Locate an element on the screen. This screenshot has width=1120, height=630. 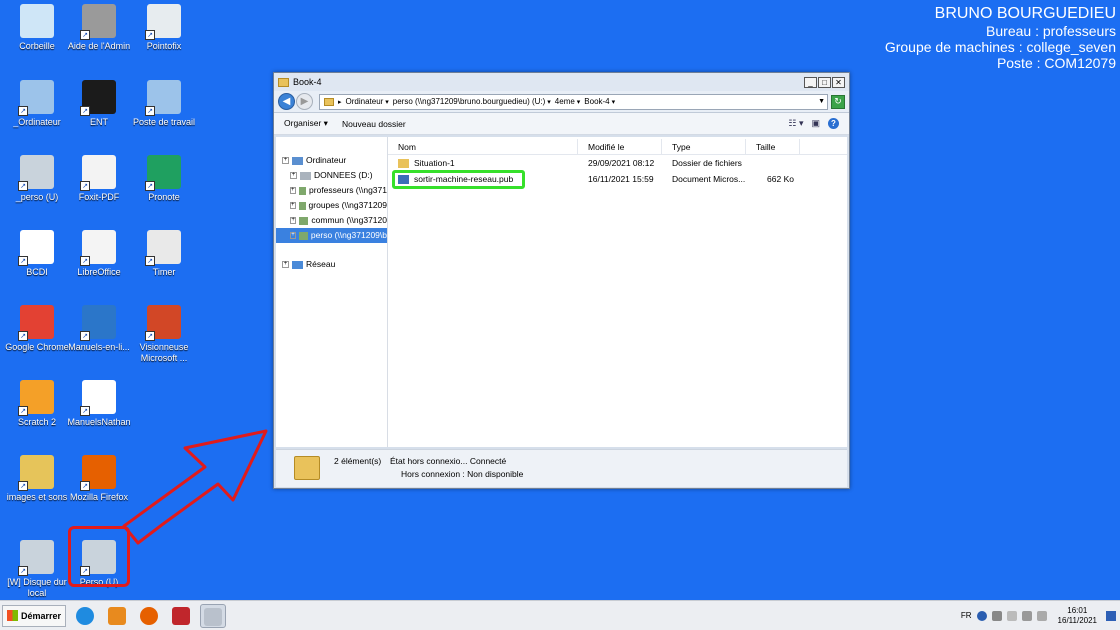
column-headers: Nom Modifié le Type Taille is located at coordinates (617, 147).